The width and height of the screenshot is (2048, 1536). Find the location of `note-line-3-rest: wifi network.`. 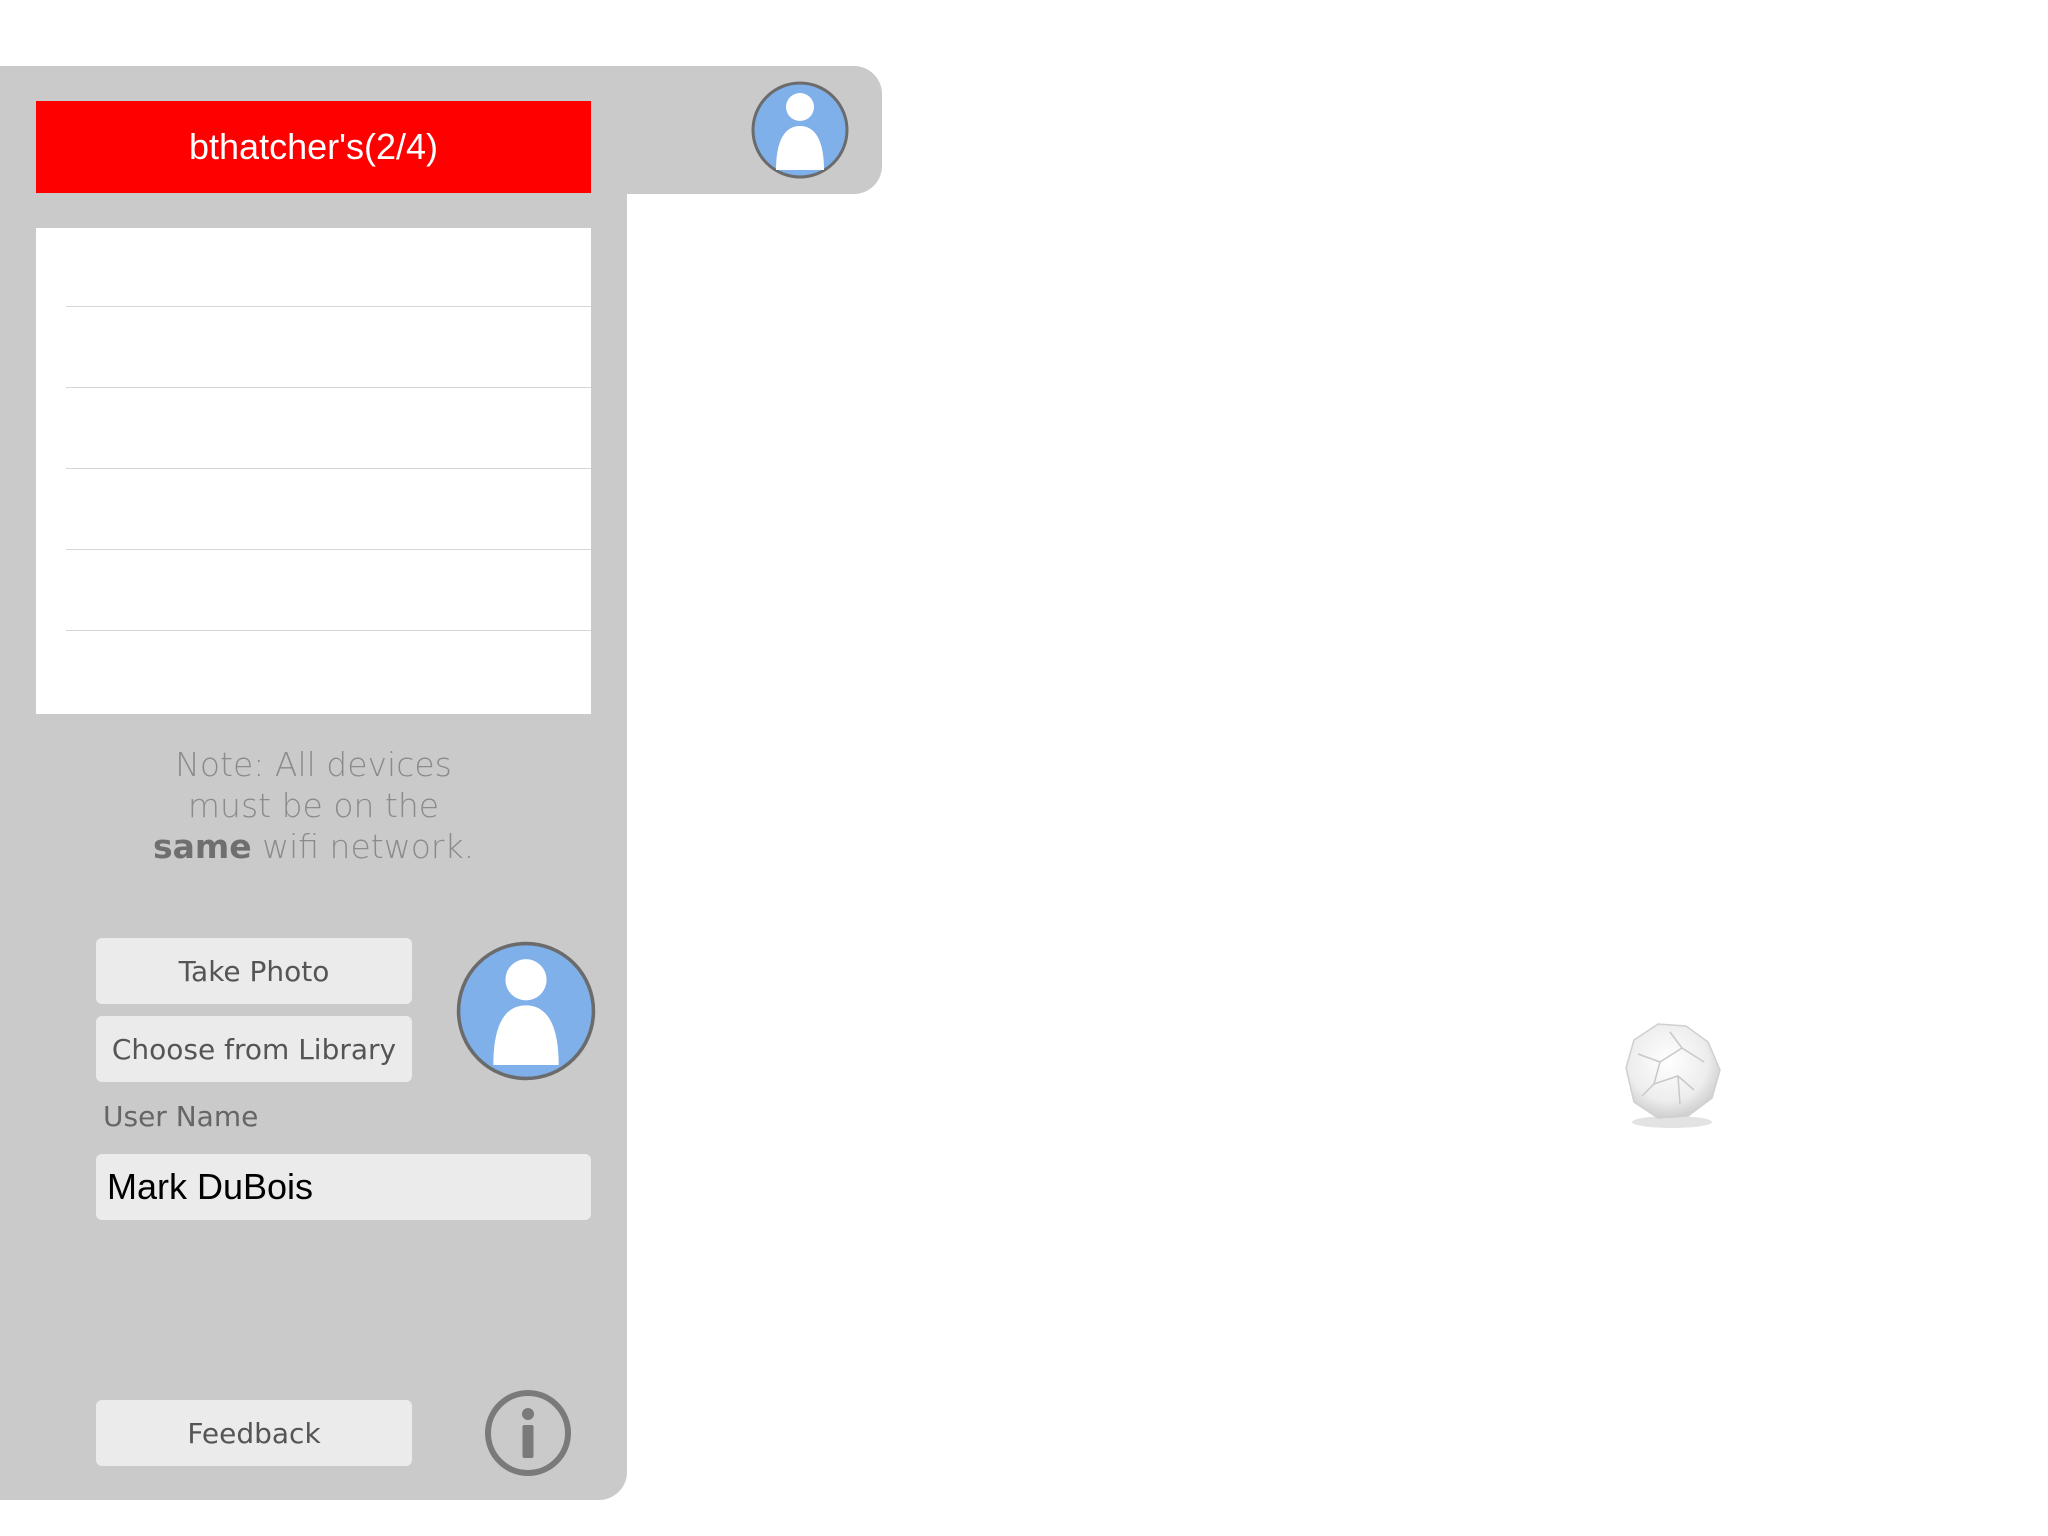

note-line-3-rest: wifi network. is located at coordinates (363, 846).